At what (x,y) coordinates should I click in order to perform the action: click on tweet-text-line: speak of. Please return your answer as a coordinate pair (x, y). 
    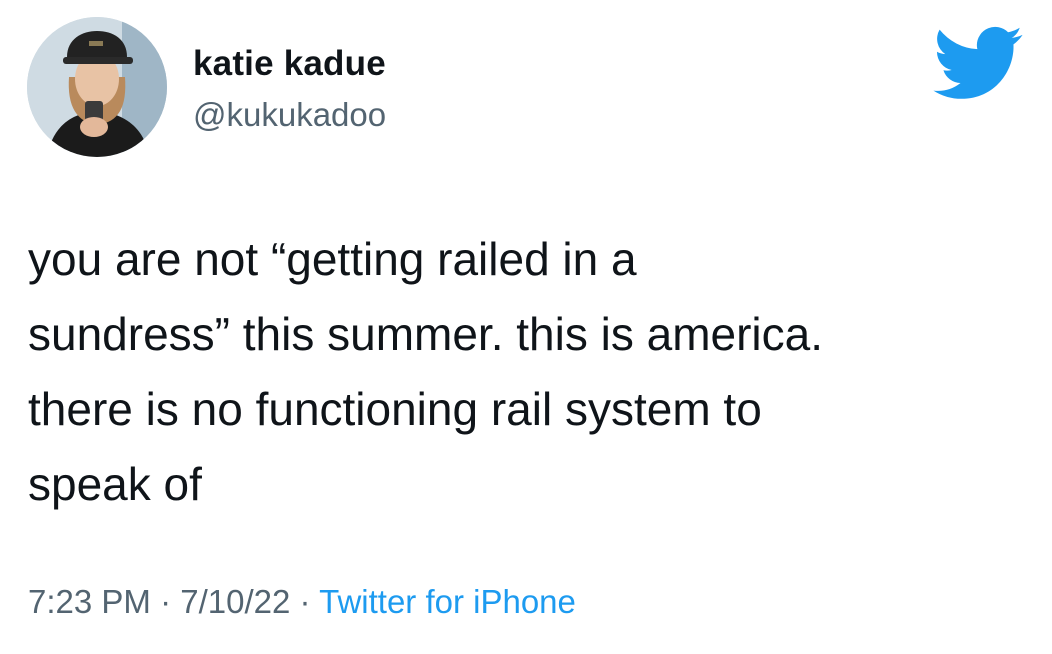
    Looking at the image, I should click on (115, 484).